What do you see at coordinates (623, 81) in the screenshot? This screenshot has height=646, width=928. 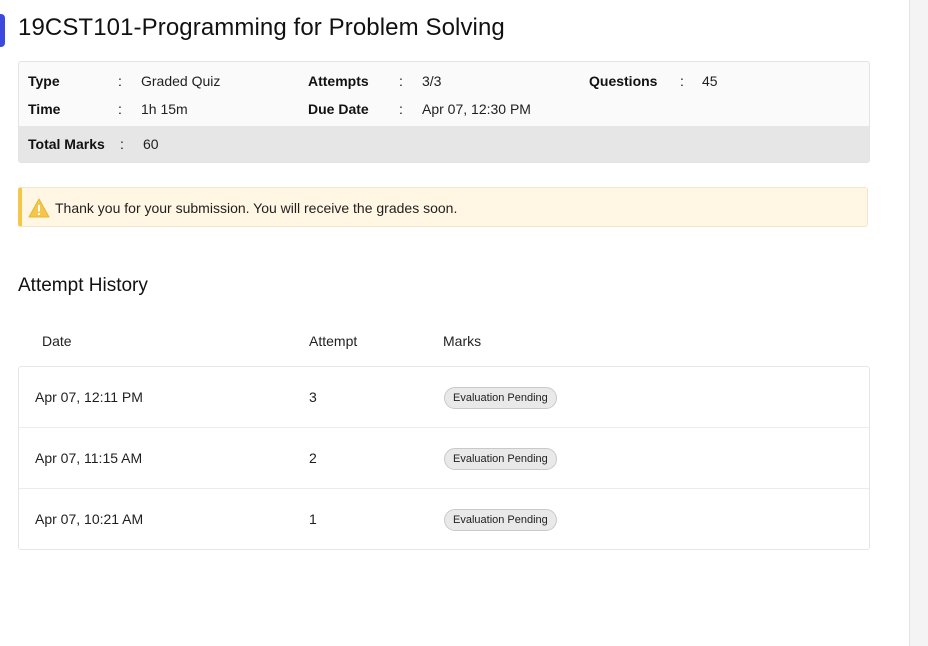 I see `questions-label: Questions` at bounding box center [623, 81].